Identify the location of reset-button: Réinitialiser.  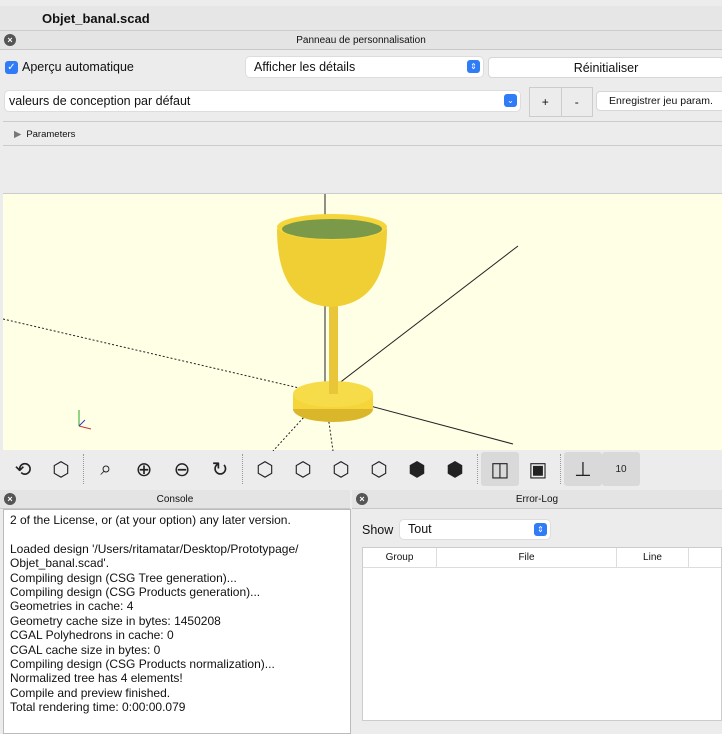
(605, 67).